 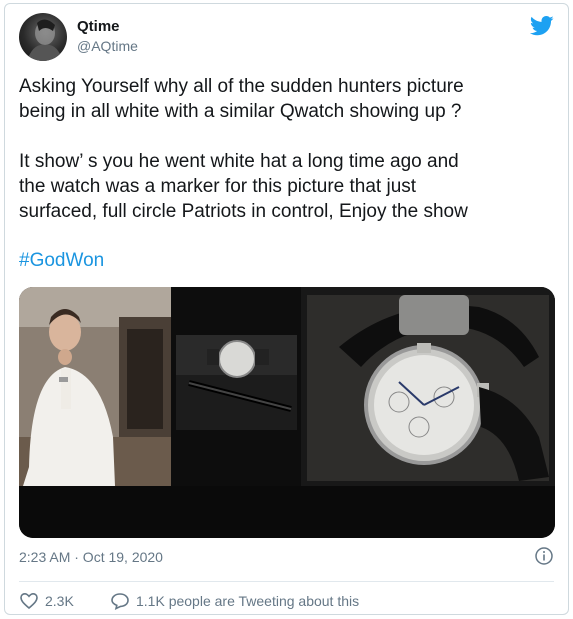 I want to click on author-handle: @AQtime, so click(x=107, y=46).